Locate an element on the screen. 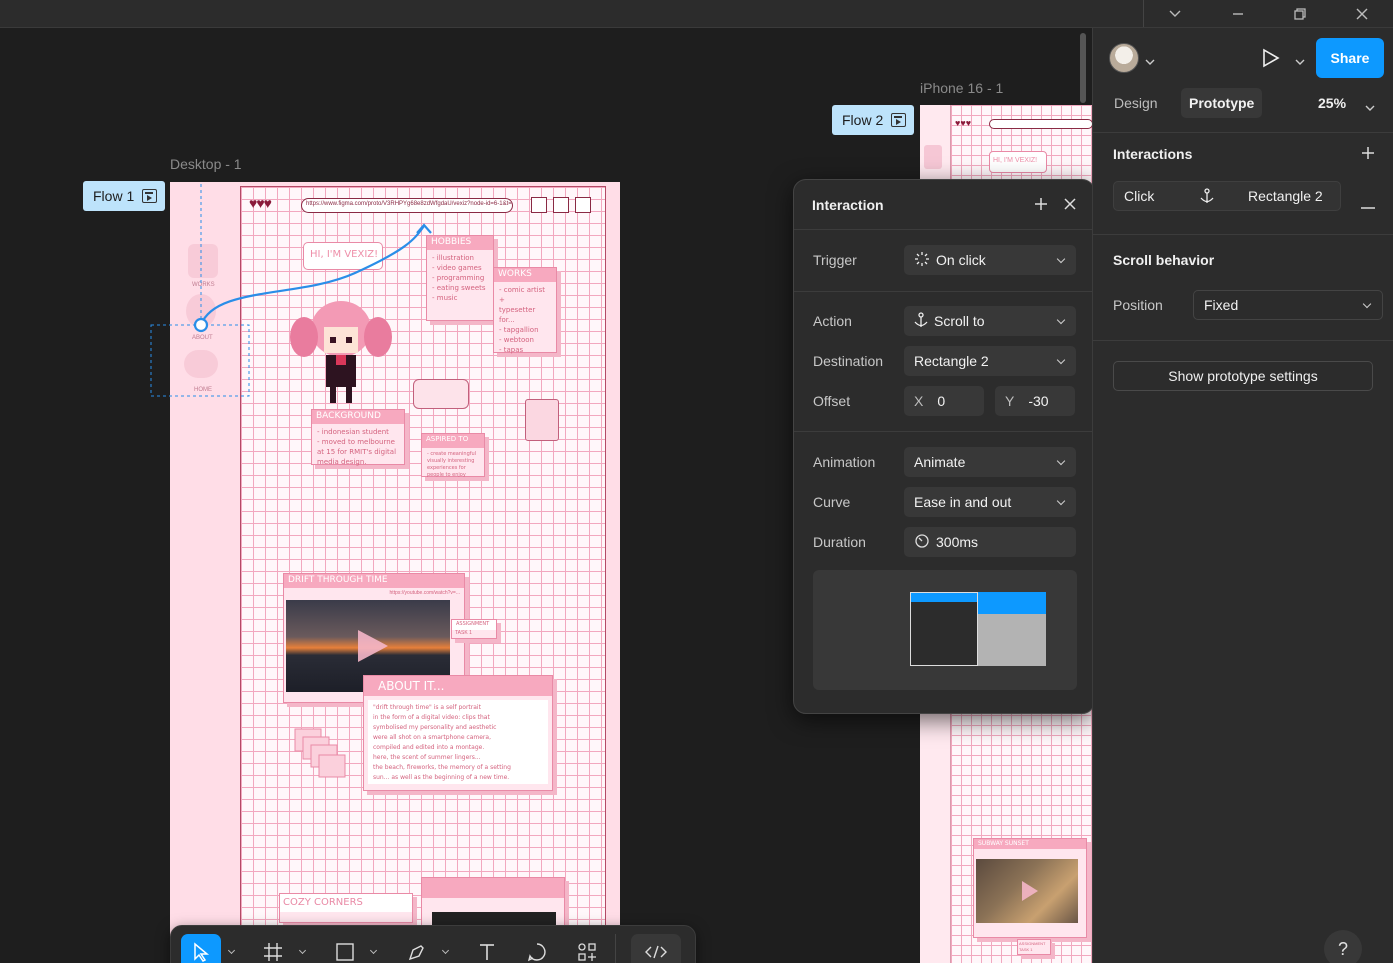 The height and width of the screenshot is (963, 1393). interaction-trigger: Click is located at coordinates (1139, 196).